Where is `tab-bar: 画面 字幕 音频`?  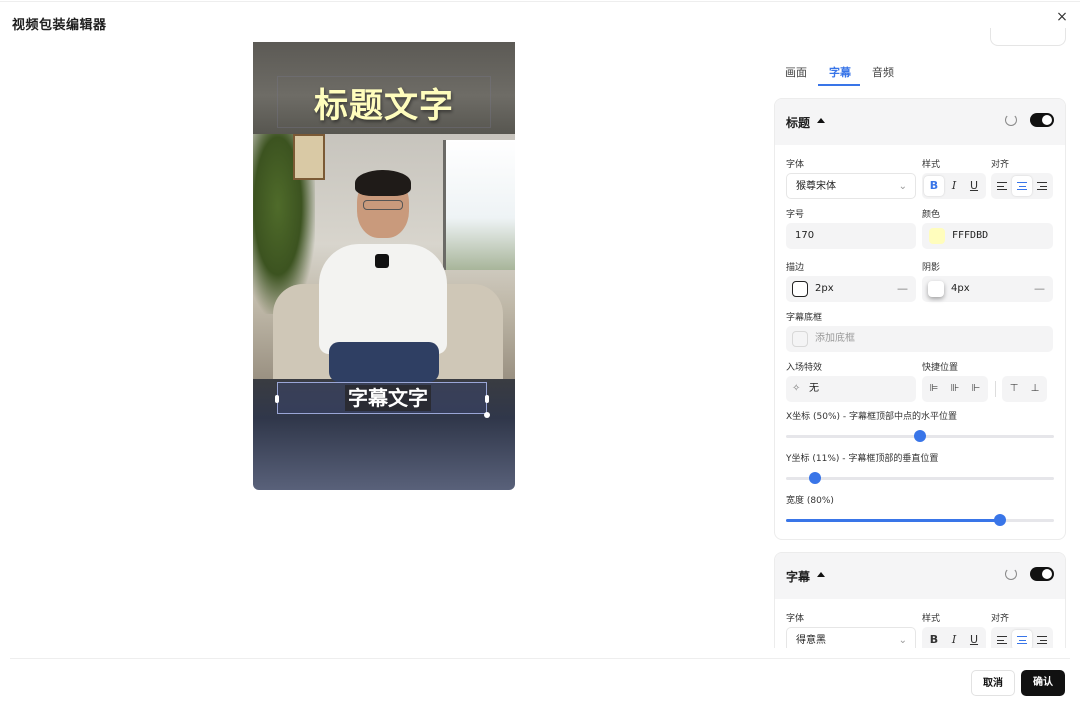
tab-bar: 画面 字幕 音频 is located at coordinates (920, 73).